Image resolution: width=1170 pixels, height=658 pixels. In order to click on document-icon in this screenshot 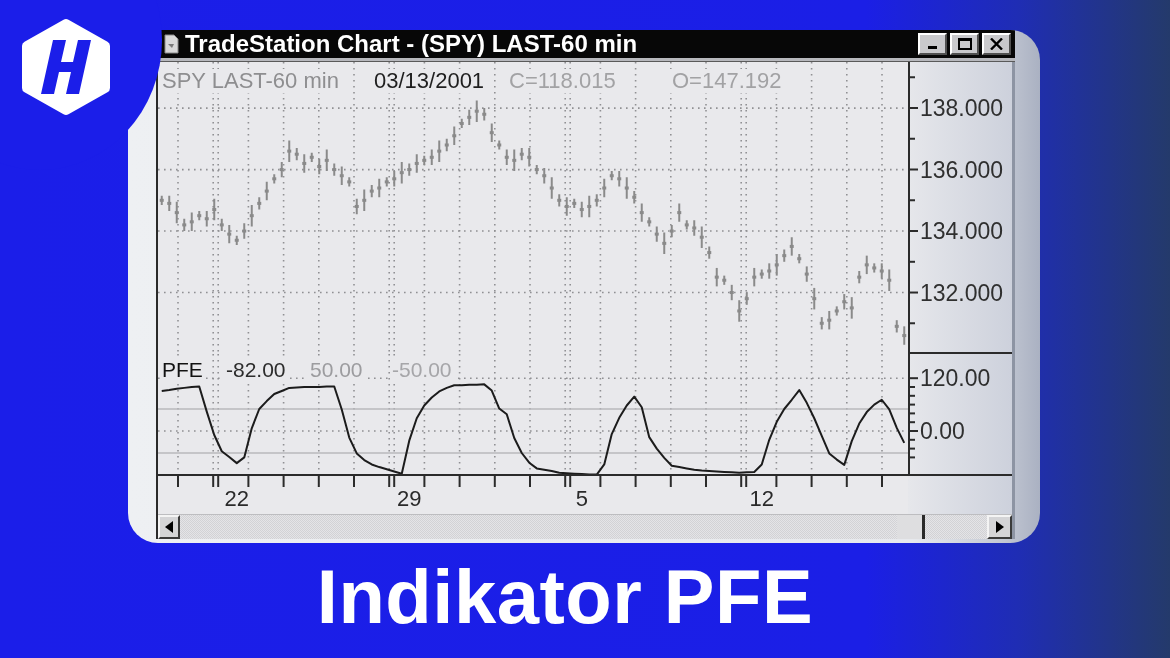, I will do `click(171, 44)`.